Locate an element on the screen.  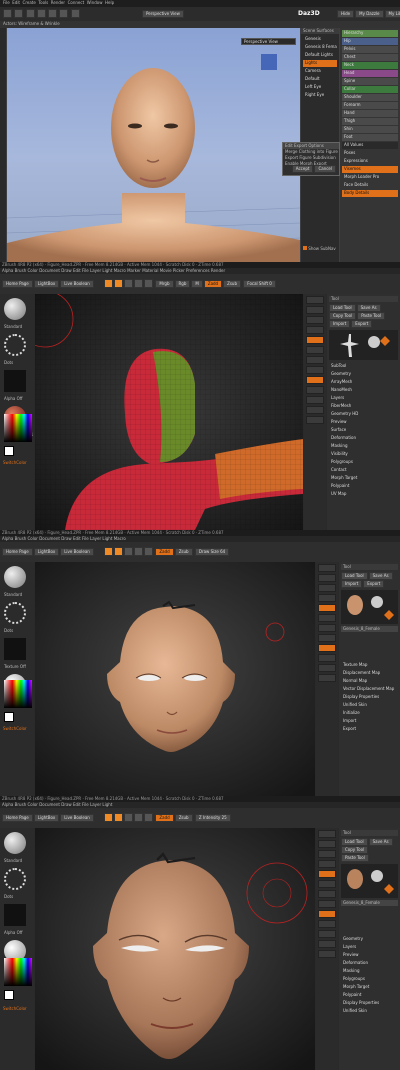
lightbox-tab: LightBox is located at coordinates (46, 817).